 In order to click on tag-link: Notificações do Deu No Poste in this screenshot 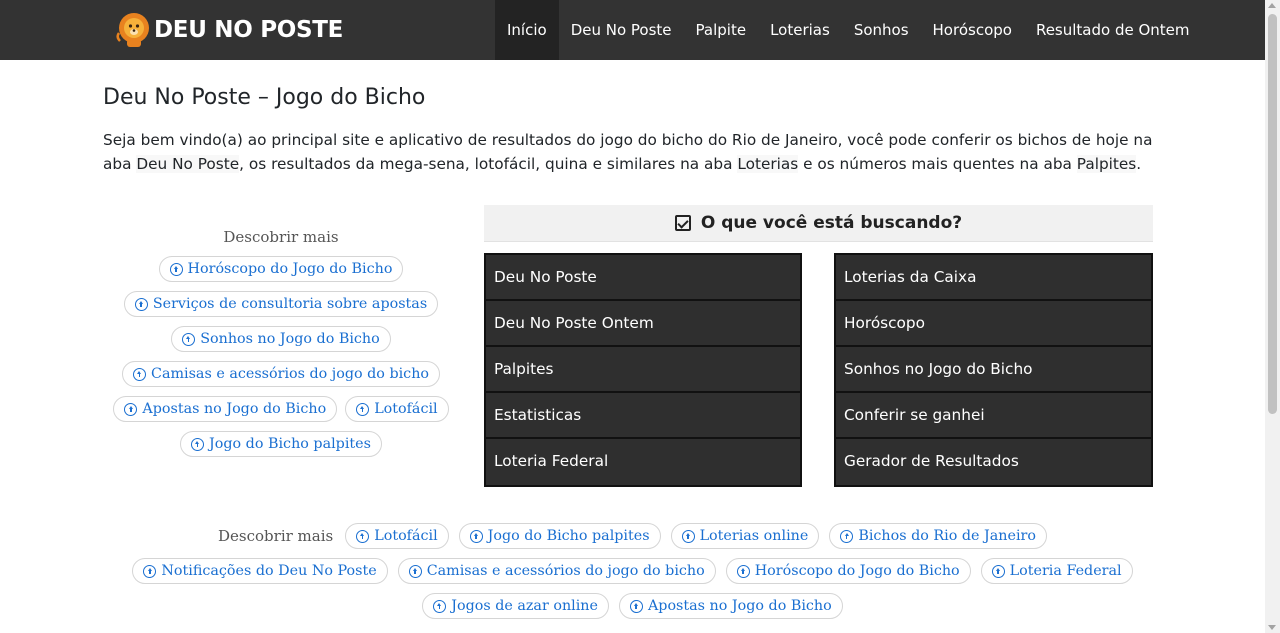, I will do `click(260, 571)`.